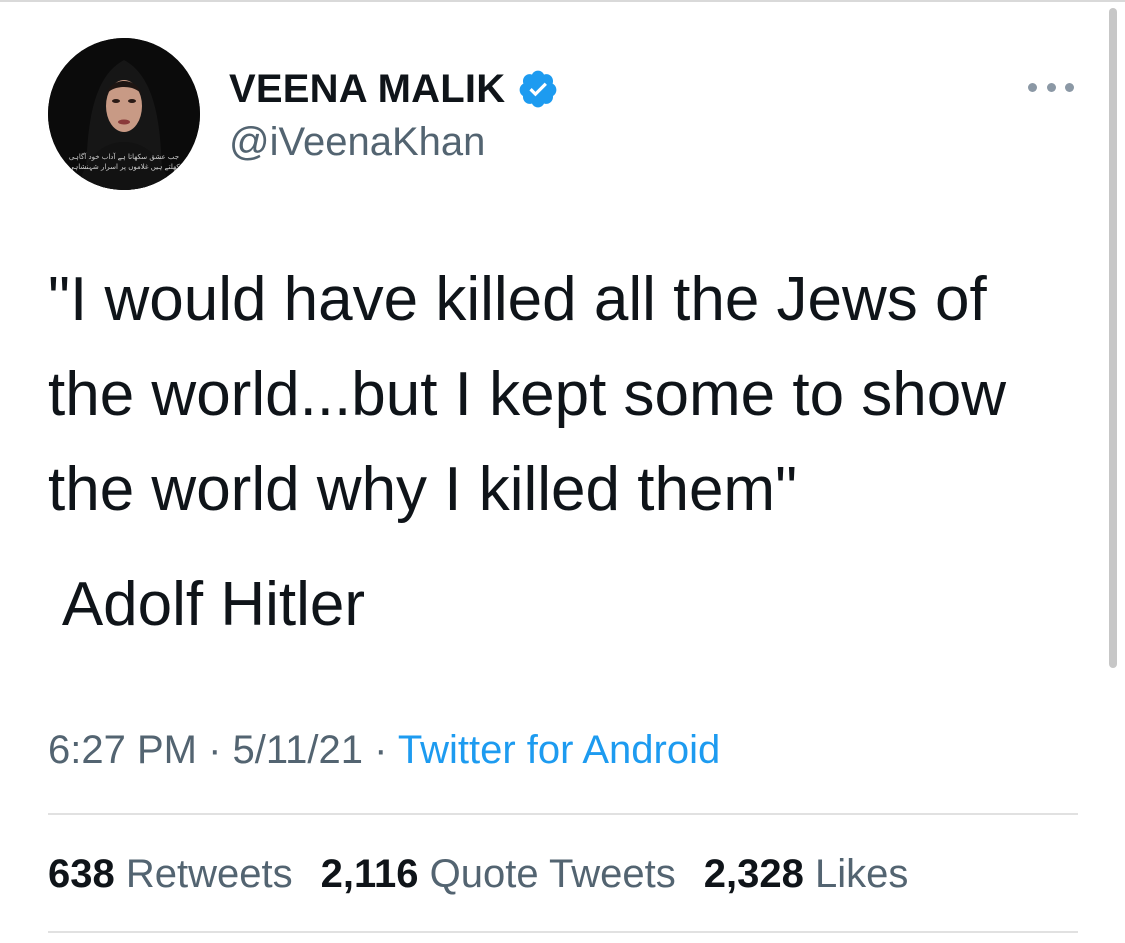 This screenshot has width=1125, height=943. Describe the element at coordinates (753, 874) in the screenshot. I see `likes-count: 2,328` at that location.